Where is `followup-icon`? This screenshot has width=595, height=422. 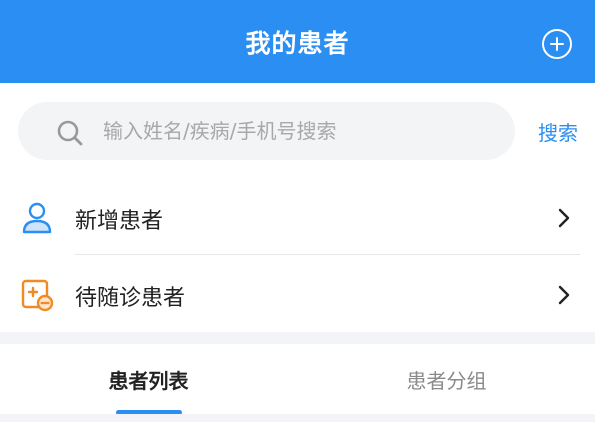
followup-icon is located at coordinates (37, 295).